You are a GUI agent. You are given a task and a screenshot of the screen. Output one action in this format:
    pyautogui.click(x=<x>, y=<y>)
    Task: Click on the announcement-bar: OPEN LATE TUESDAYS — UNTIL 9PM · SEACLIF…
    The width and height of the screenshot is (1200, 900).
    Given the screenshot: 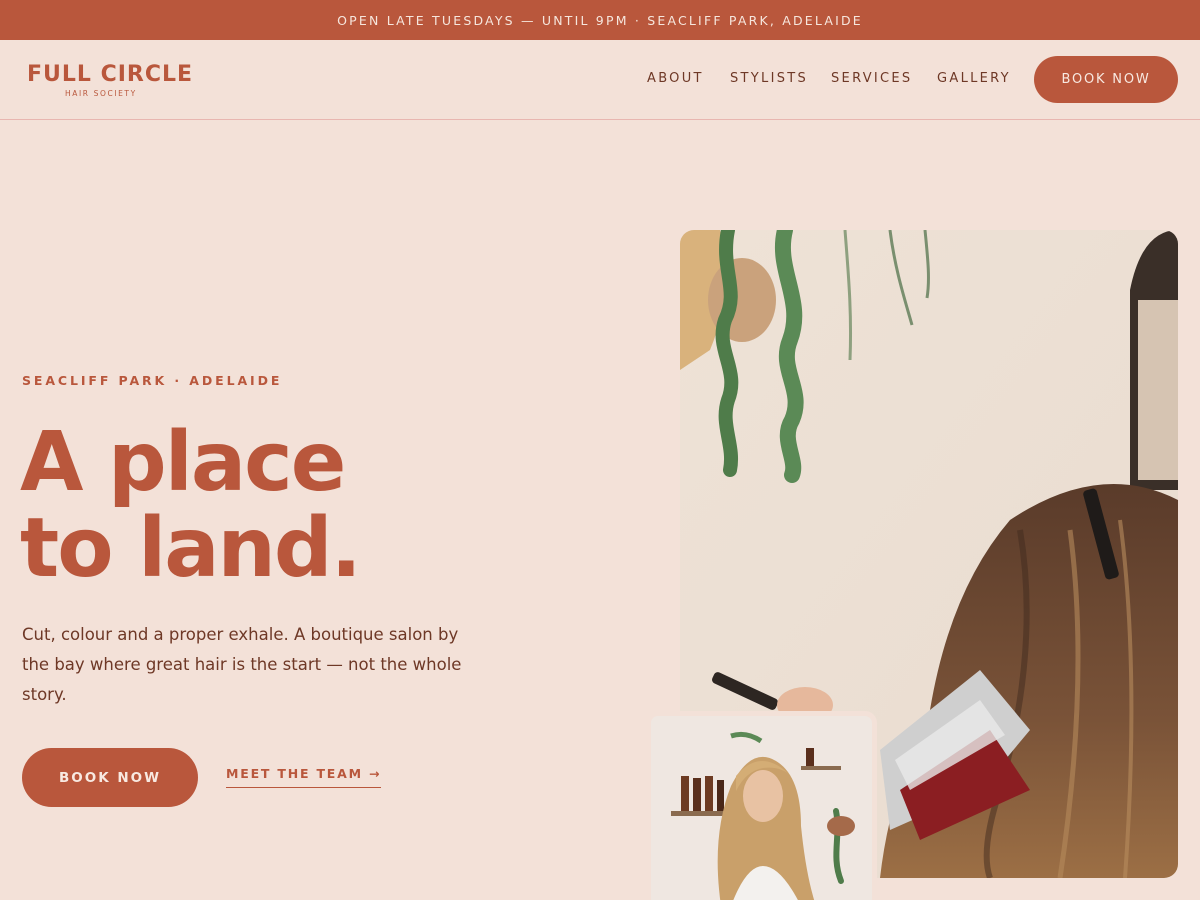 What is the action you would take?
    pyautogui.click(x=600, y=20)
    